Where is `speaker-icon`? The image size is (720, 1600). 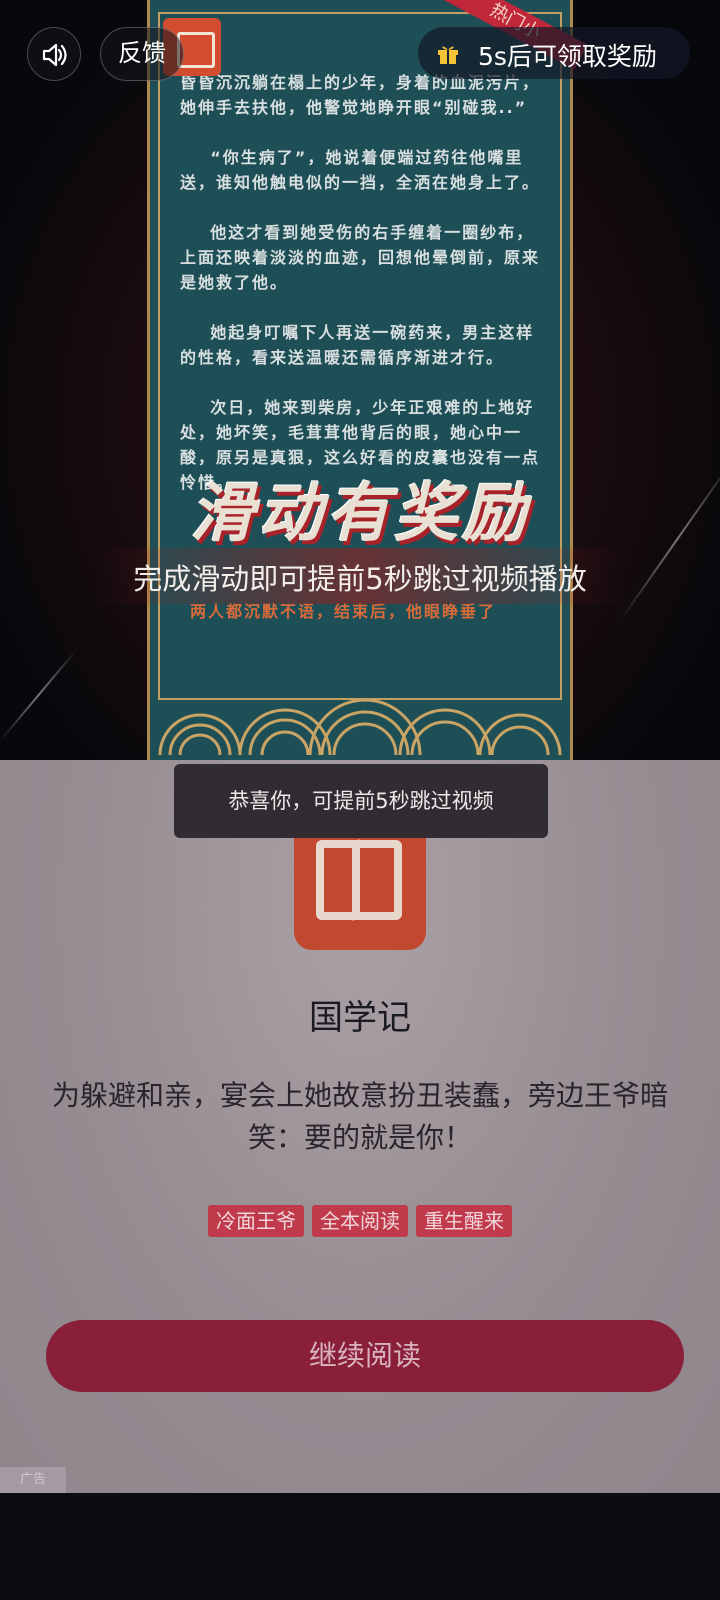 speaker-icon is located at coordinates (54, 55).